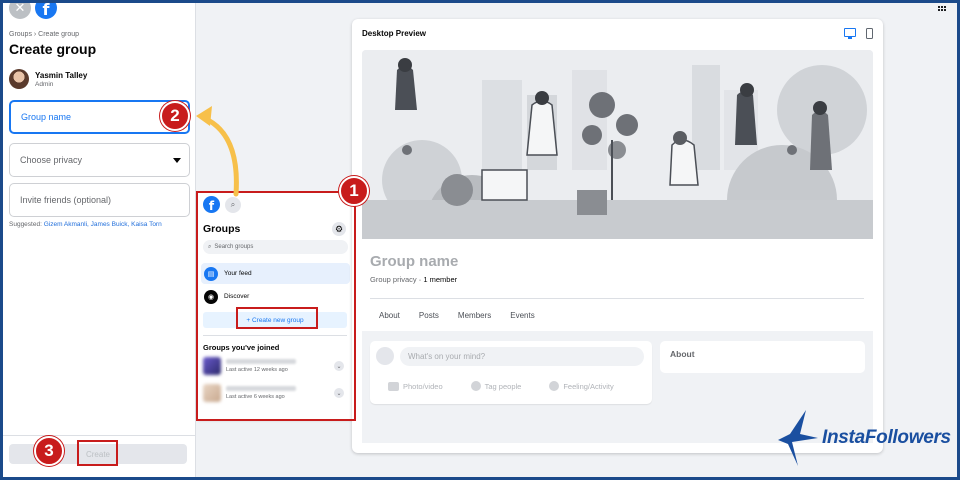  What do you see at coordinates (393, 386) in the screenshot?
I see `photo-icon` at bounding box center [393, 386].